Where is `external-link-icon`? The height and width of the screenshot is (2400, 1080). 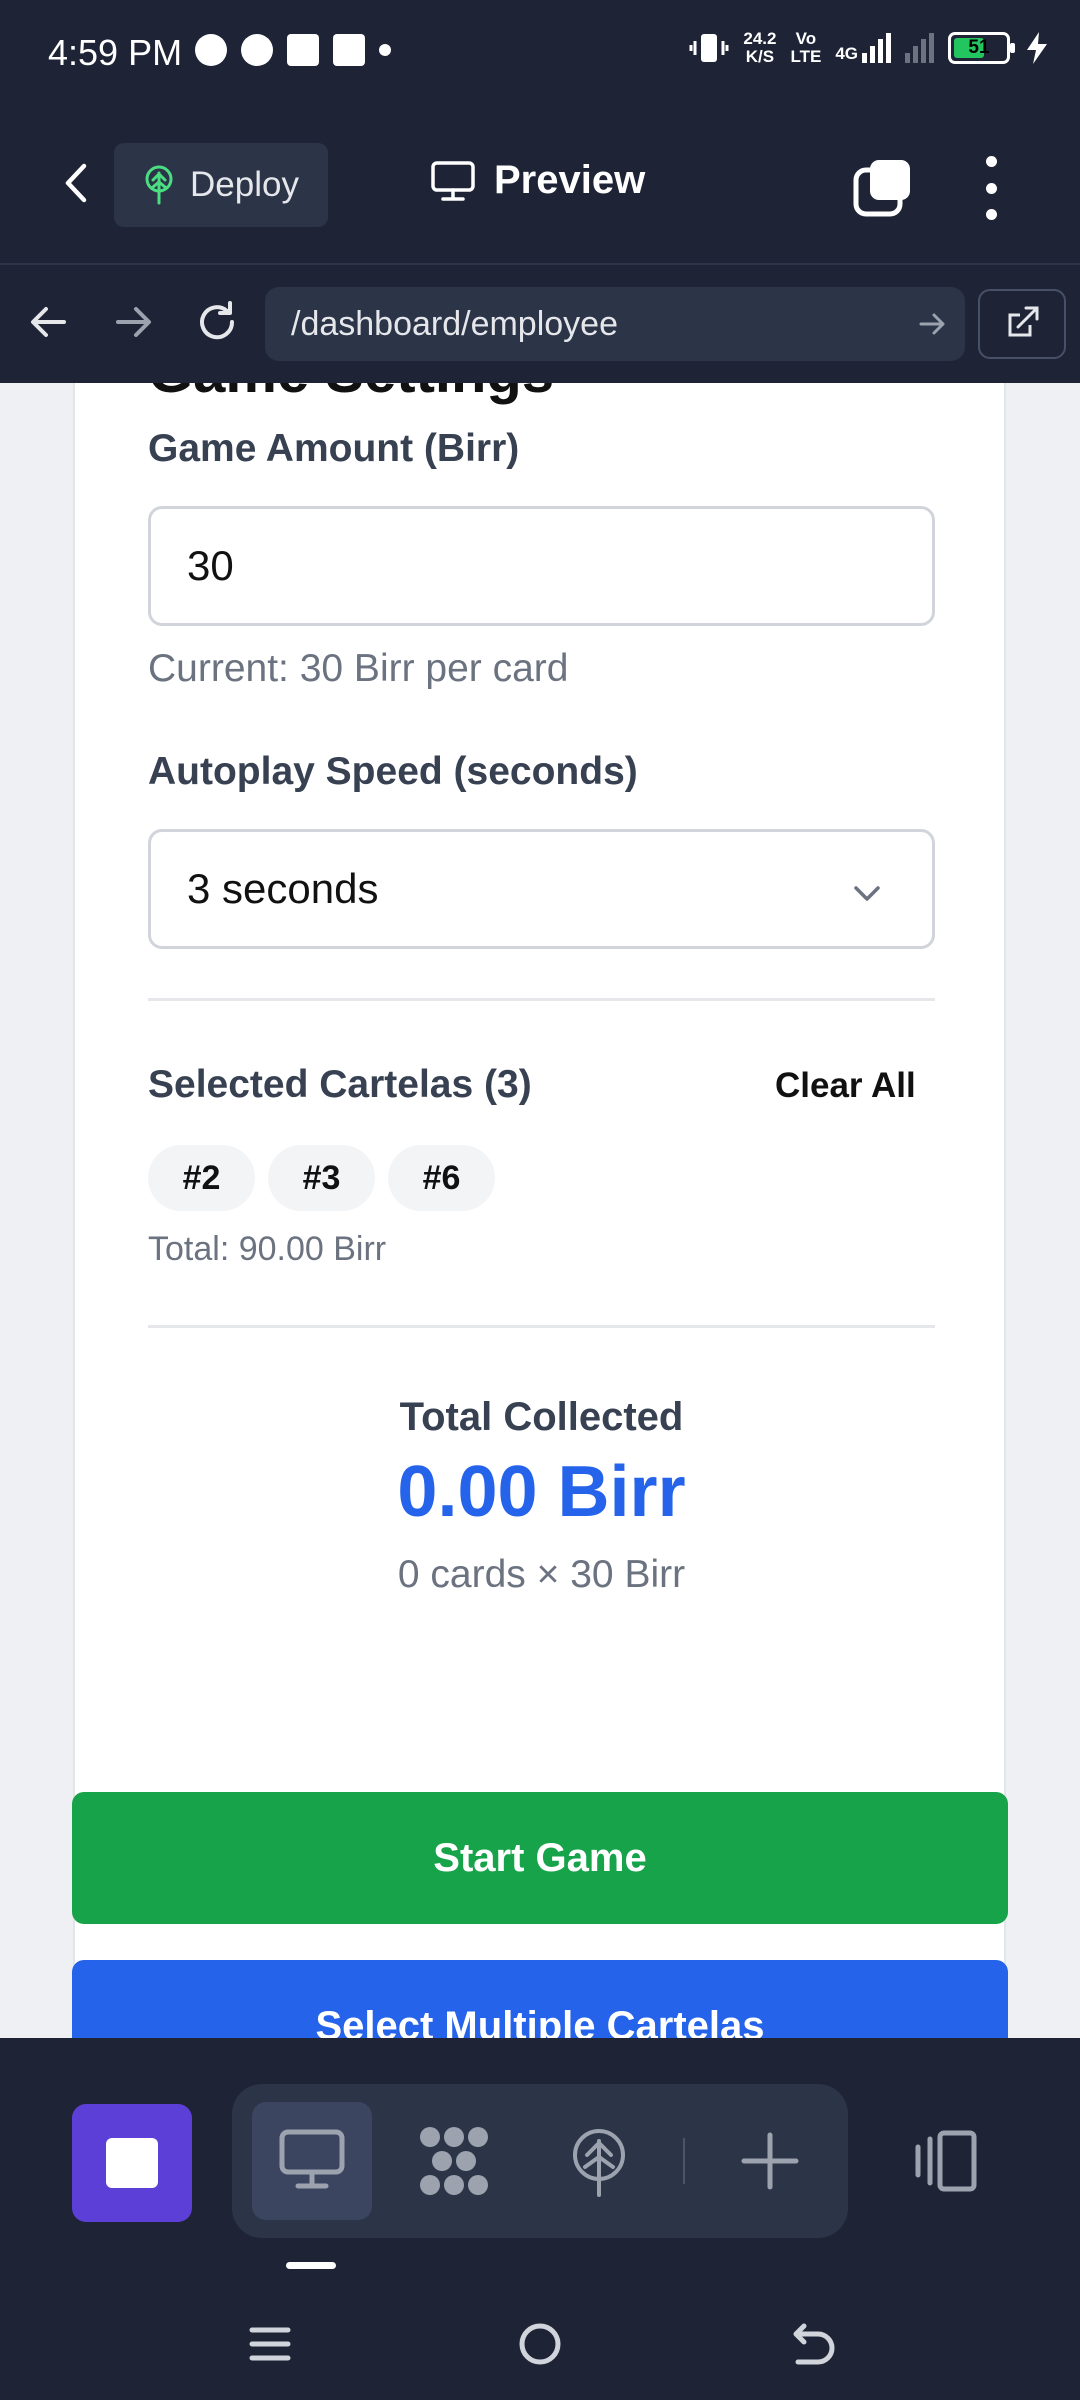
external-link-icon is located at coordinates (1023, 321).